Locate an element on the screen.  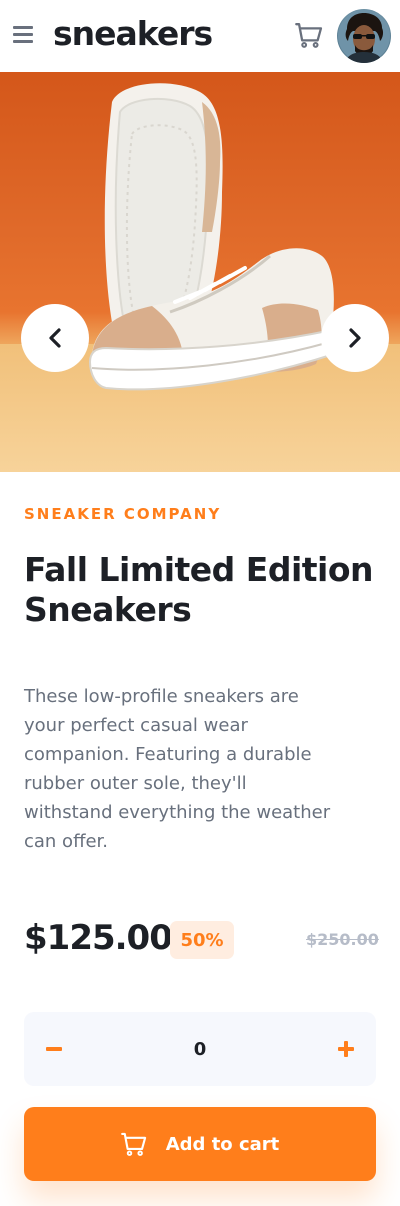
quantity-stepper: 0 is located at coordinates (200, 1049).